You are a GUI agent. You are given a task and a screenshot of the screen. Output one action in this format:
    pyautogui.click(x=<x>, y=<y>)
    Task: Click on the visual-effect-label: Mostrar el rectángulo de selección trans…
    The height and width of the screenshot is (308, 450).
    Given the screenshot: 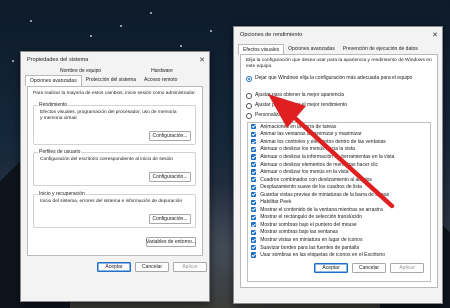 What is the action you would take?
    pyautogui.click(x=311, y=217)
    